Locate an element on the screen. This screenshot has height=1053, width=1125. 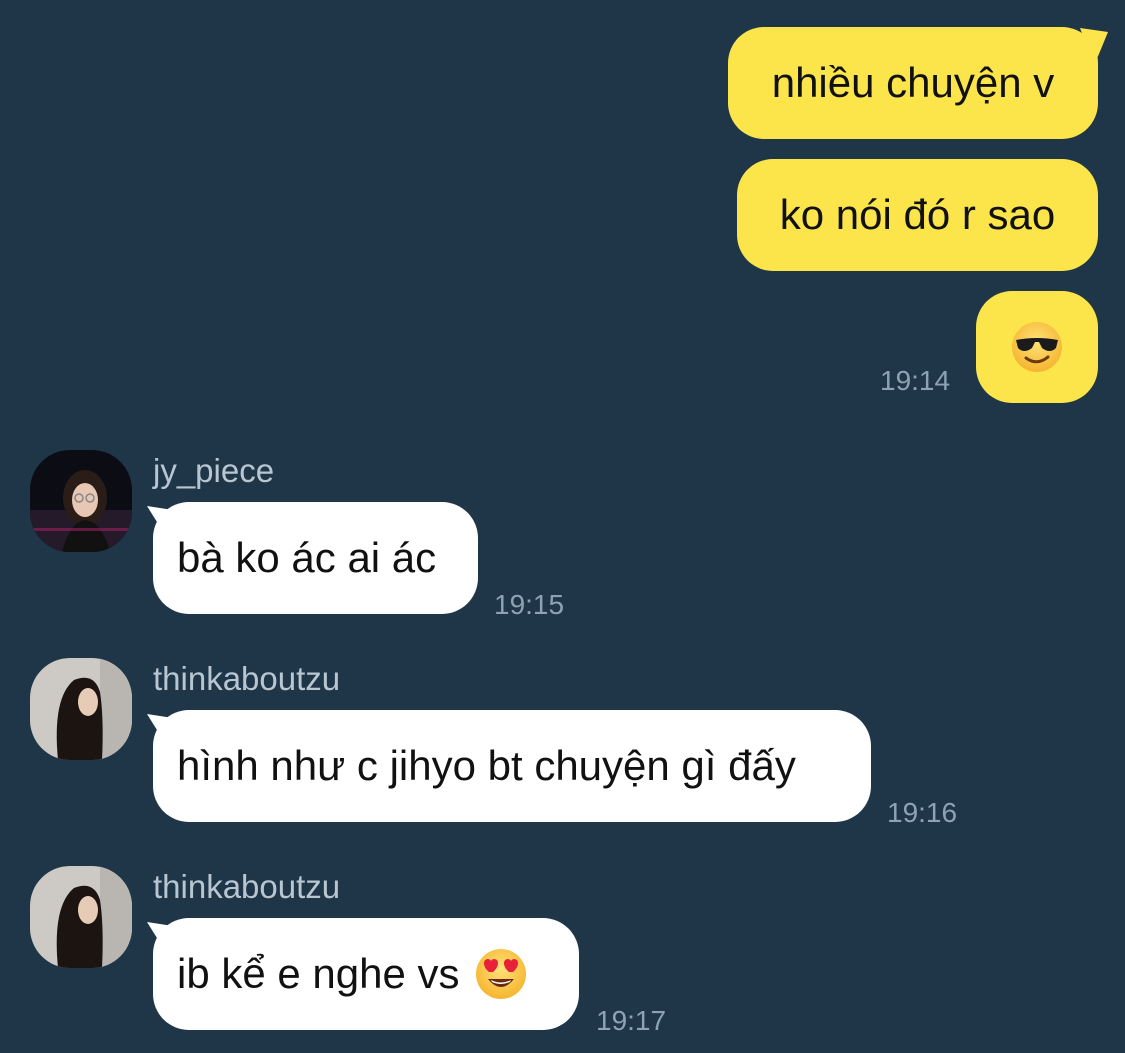
outgoing-emoji-message is located at coordinates (1037, 347).